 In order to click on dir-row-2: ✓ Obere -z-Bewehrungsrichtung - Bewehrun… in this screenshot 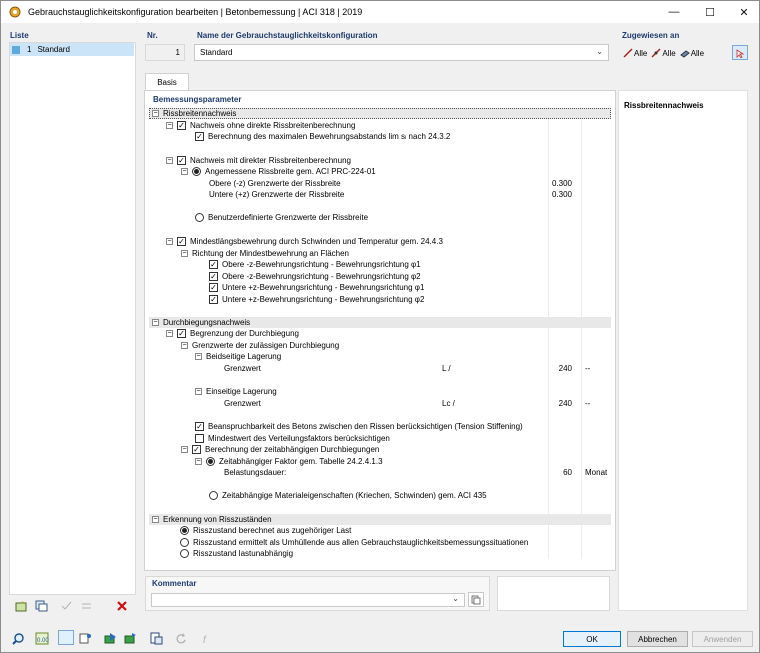, I will do `click(315, 276)`.